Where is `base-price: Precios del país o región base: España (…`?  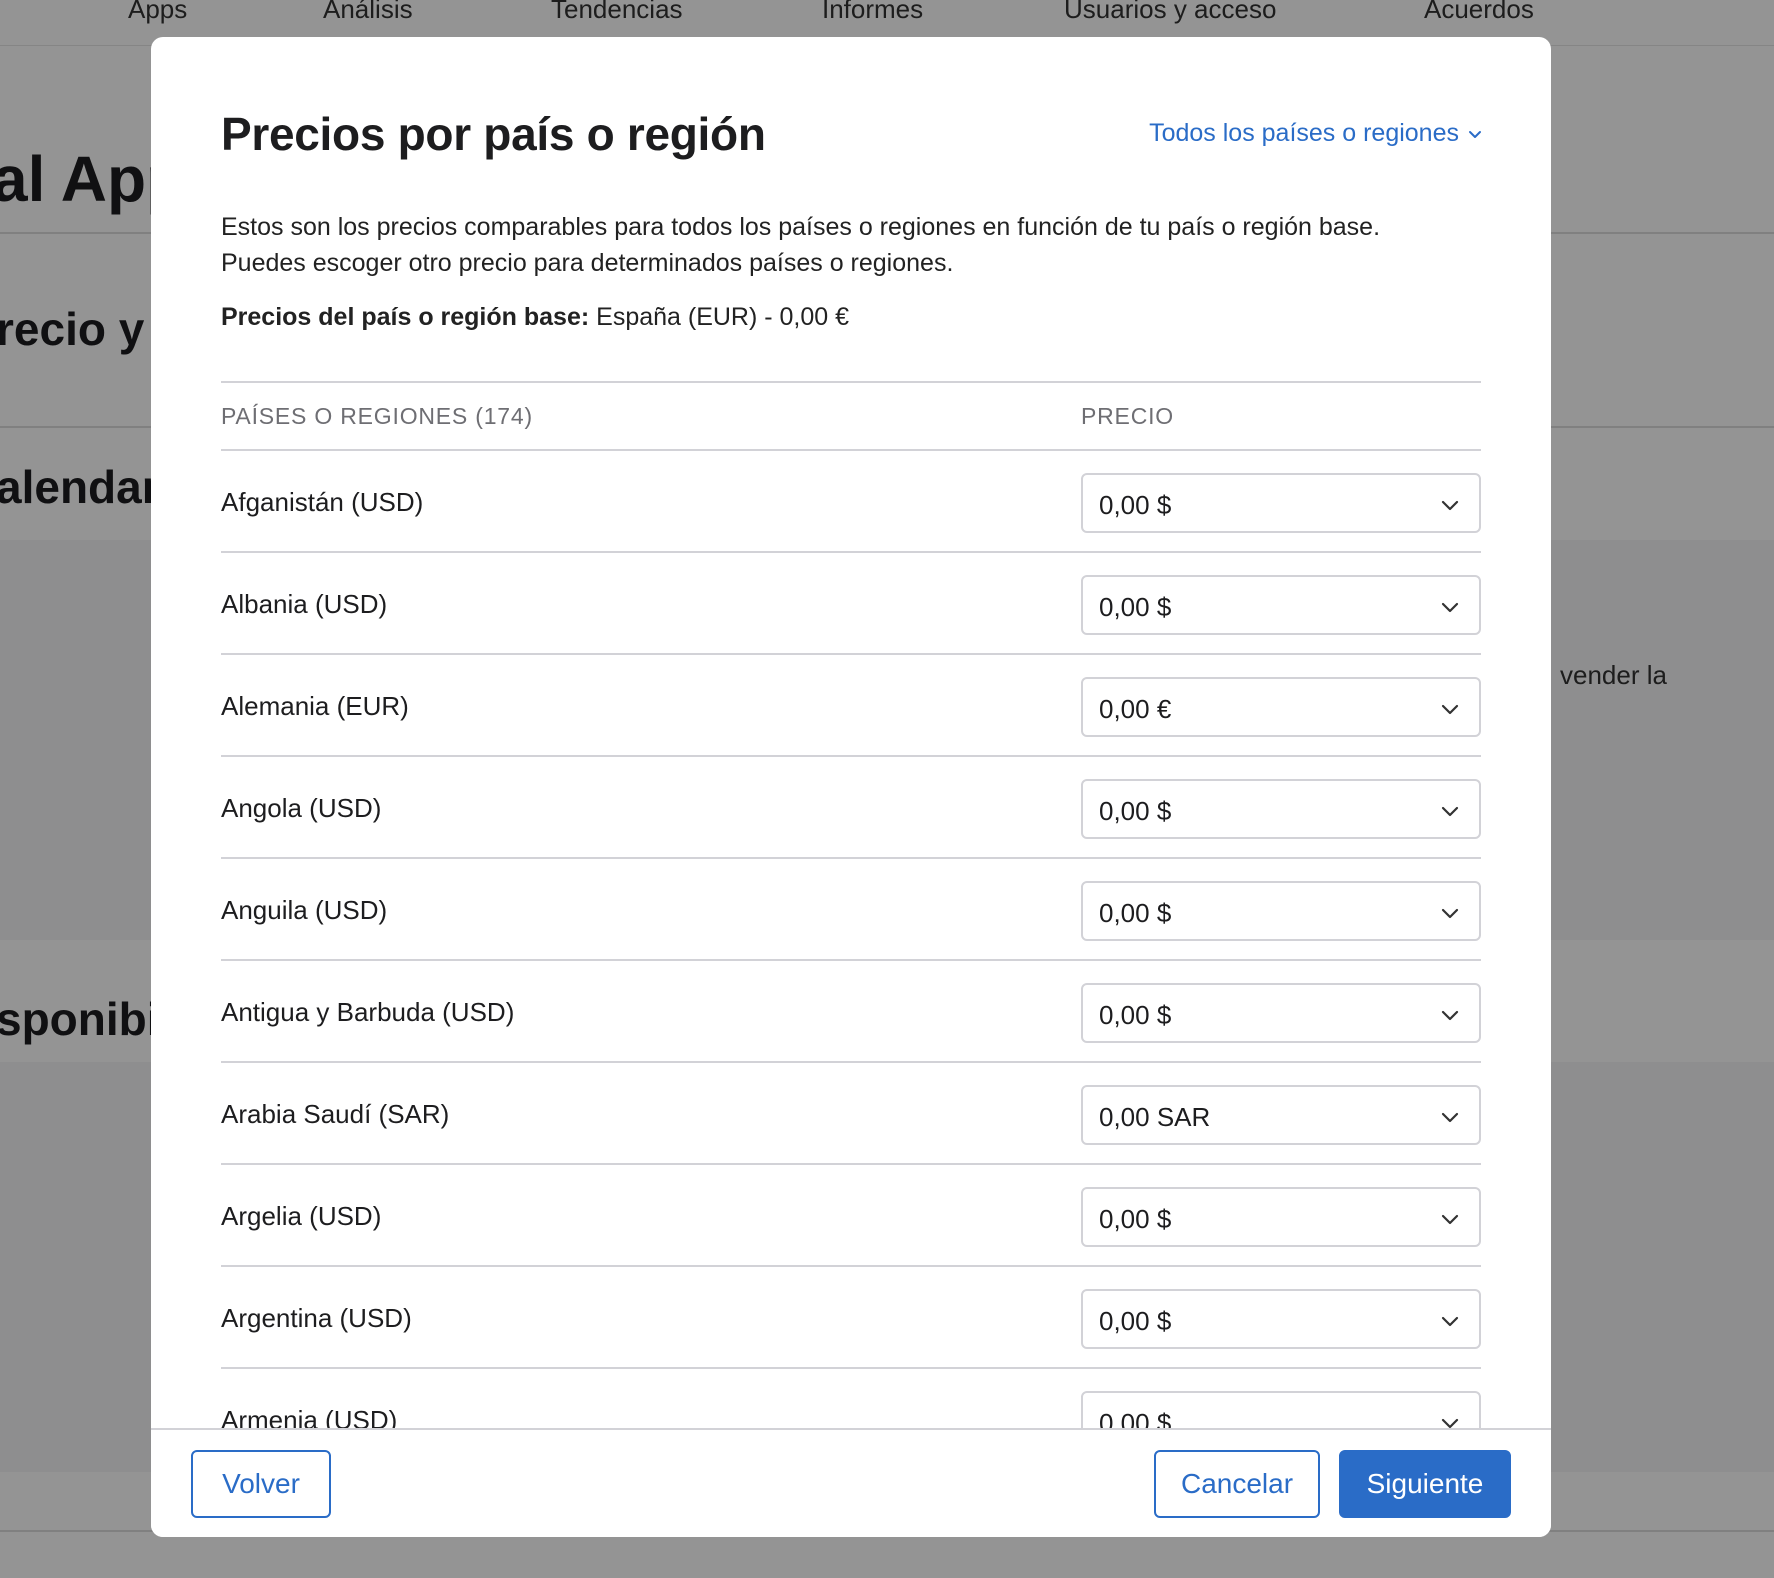
base-price: Precios del país o región base: España (… is located at coordinates (535, 317).